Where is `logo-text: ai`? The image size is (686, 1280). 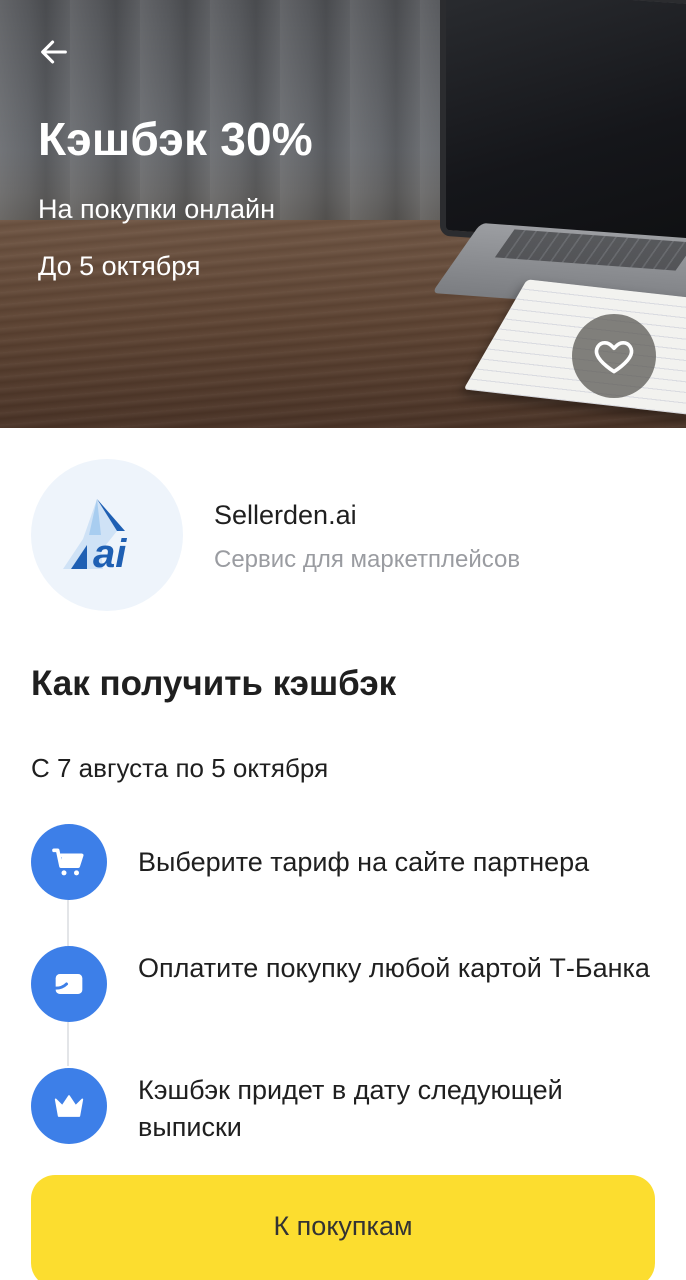
logo-text: ai is located at coordinates (110, 553).